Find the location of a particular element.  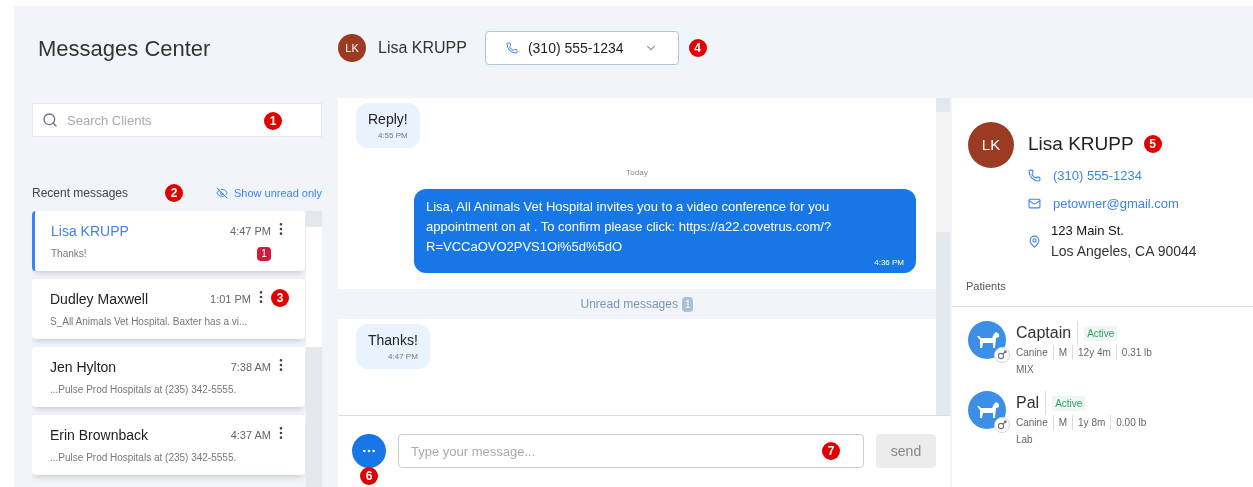

callout-marker: 4 is located at coordinates (697, 48).